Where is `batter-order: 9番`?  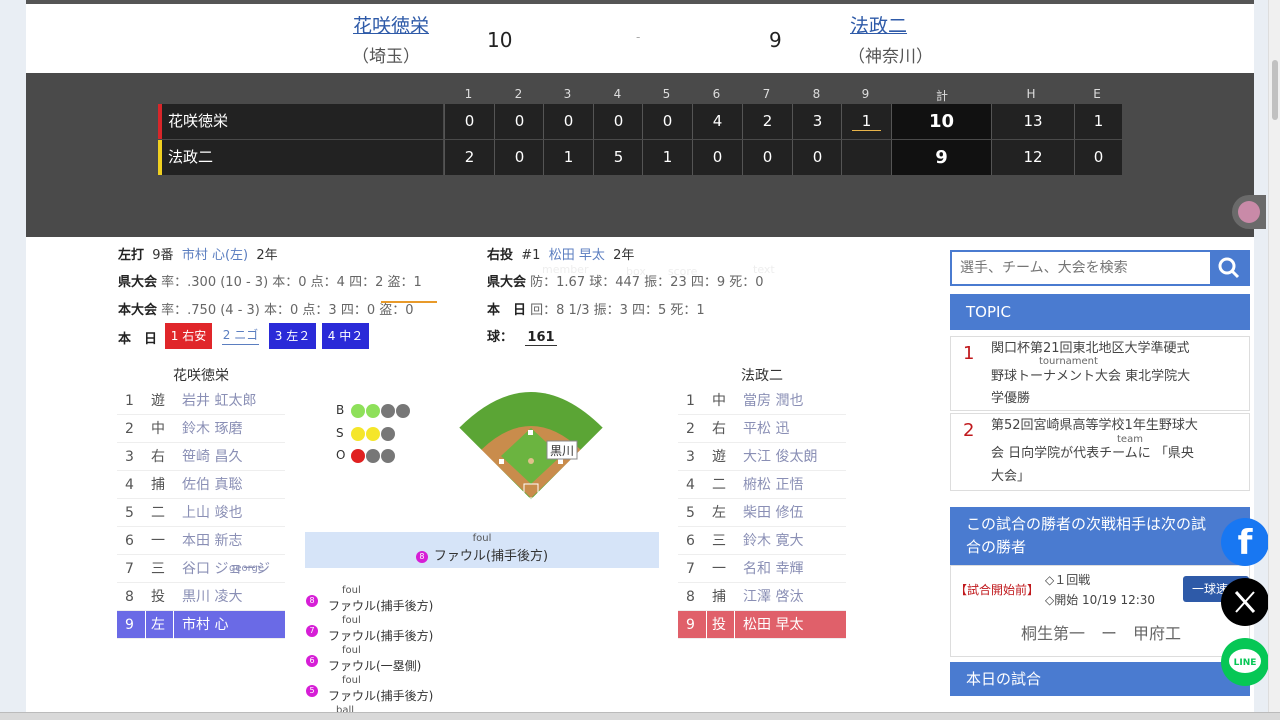 batter-order: 9番 is located at coordinates (163, 255).